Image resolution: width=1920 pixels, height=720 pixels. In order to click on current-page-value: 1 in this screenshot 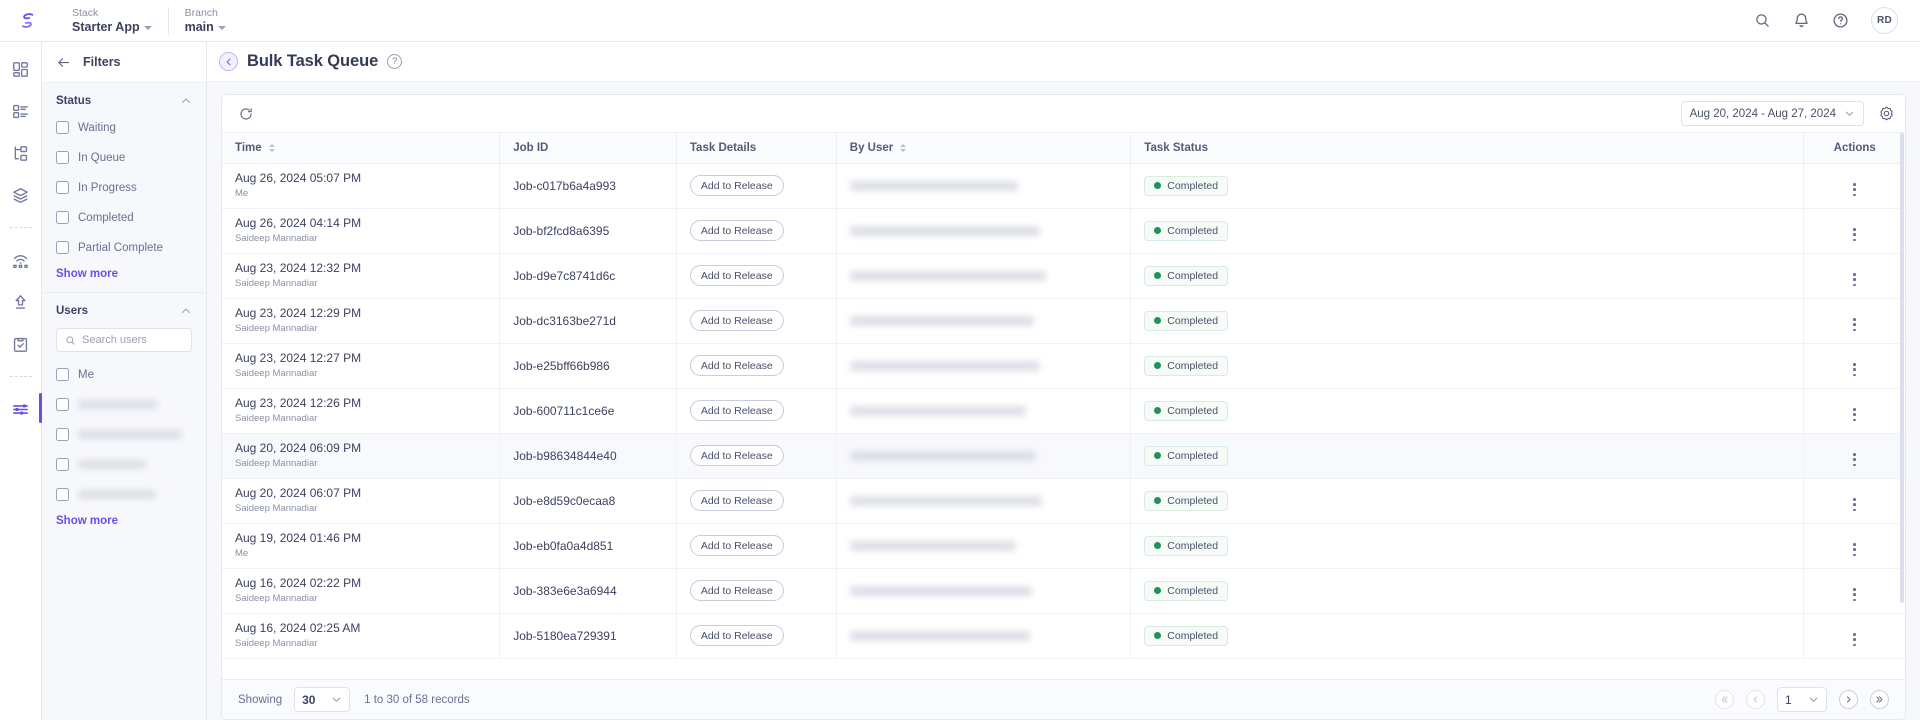, I will do `click(1788, 699)`.